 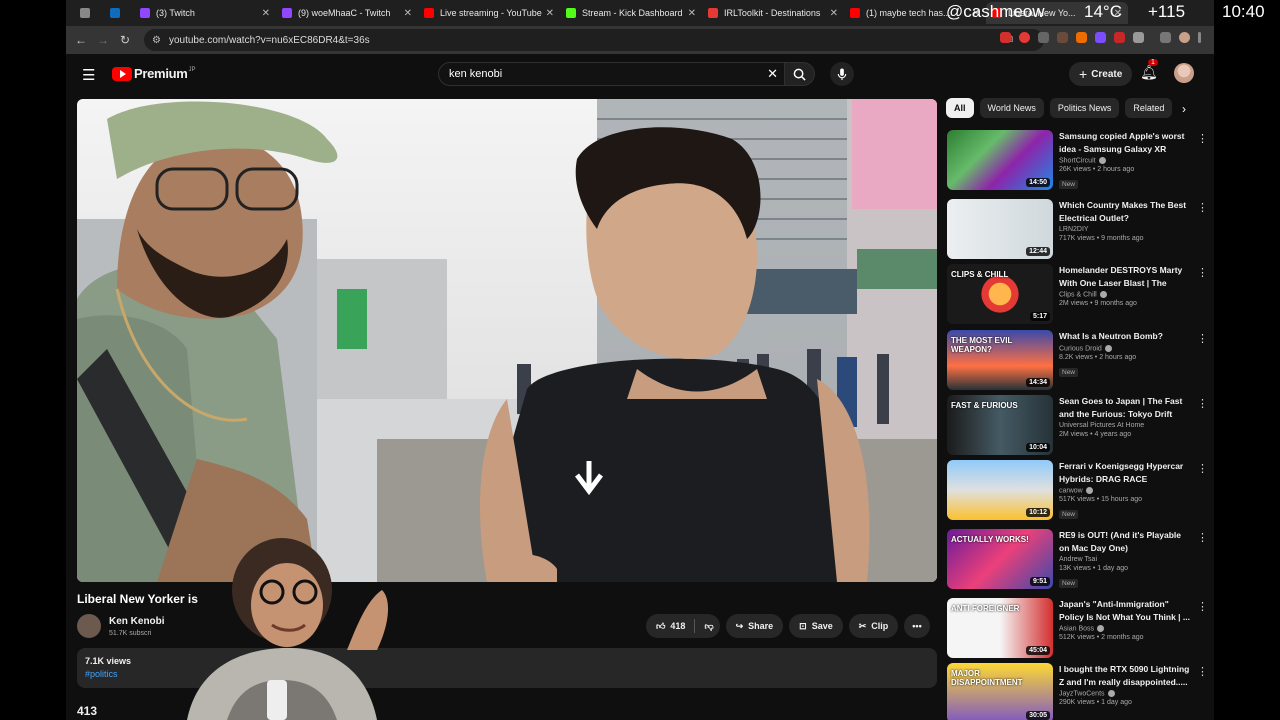 What do you see at coordinates (1084, 108) in the screenshot?
I see `chip-politics-news: Politics News` at bounding box center [1084, 108].